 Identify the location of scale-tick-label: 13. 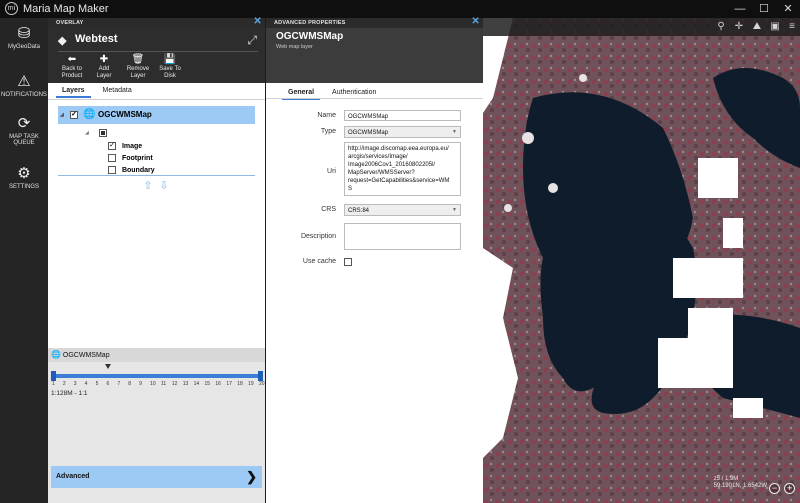
(185, 384).